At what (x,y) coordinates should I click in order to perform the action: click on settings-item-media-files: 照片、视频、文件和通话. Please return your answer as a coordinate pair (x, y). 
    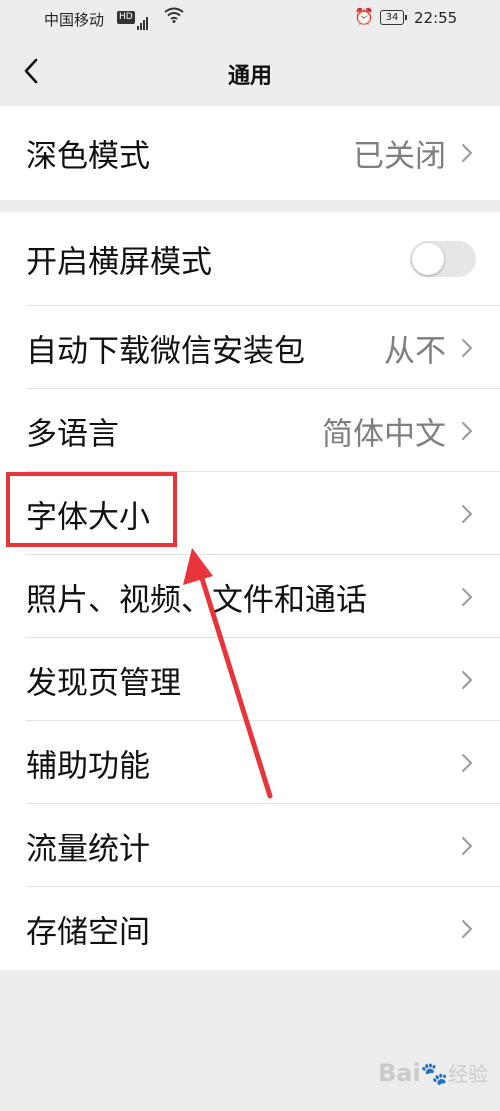
    Looking at the image, I should click on (250, 596).